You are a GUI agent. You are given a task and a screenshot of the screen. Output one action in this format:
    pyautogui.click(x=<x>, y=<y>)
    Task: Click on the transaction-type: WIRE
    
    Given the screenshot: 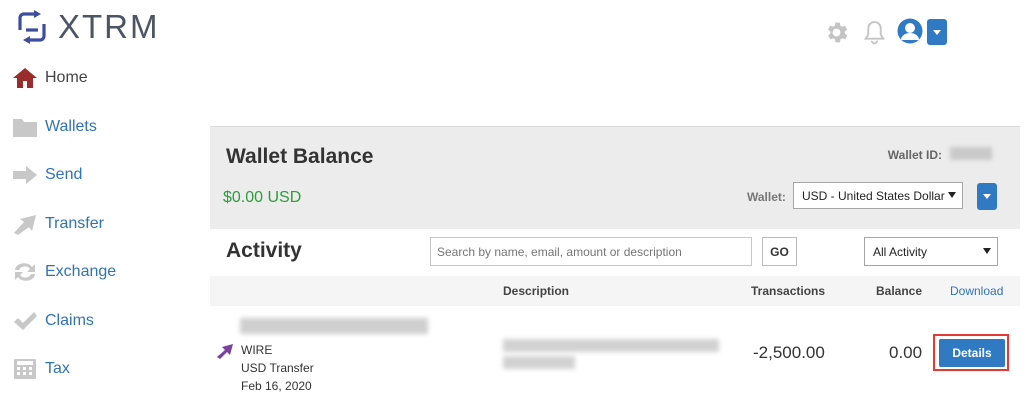 What is the action you would take?
    pyautogui.click(x=257, y=350)
    